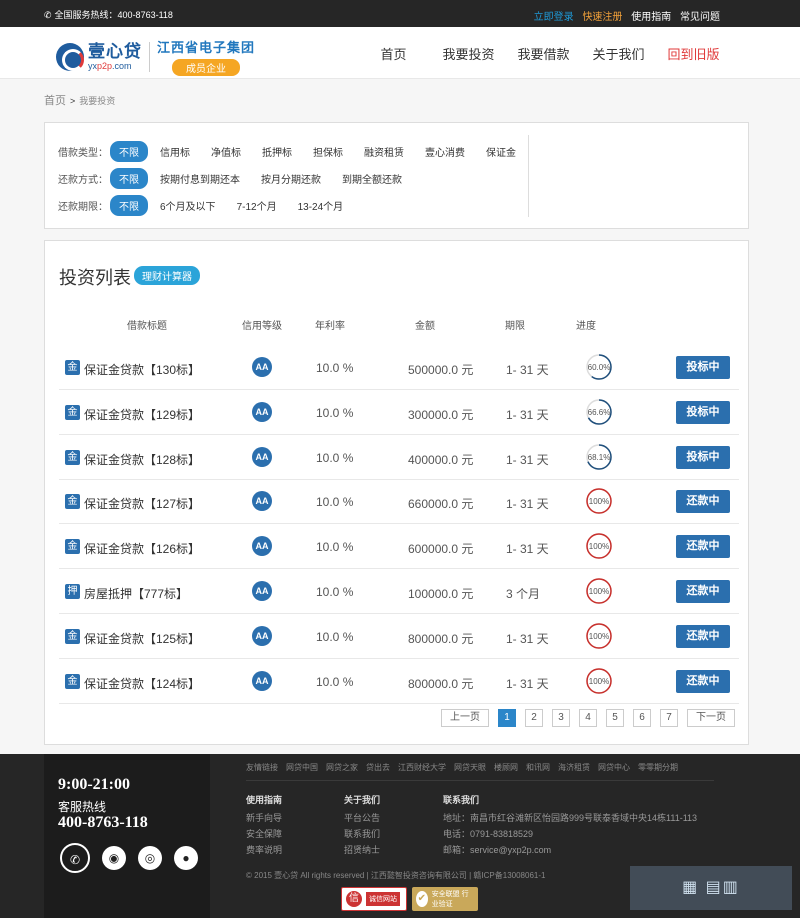 Image resolution: width=800 pixels, height=918 pixels. What do you see at coordinates (599, 501) in the screenshot?
I see `progress-label: 100%` at bounding box center [599, 501].